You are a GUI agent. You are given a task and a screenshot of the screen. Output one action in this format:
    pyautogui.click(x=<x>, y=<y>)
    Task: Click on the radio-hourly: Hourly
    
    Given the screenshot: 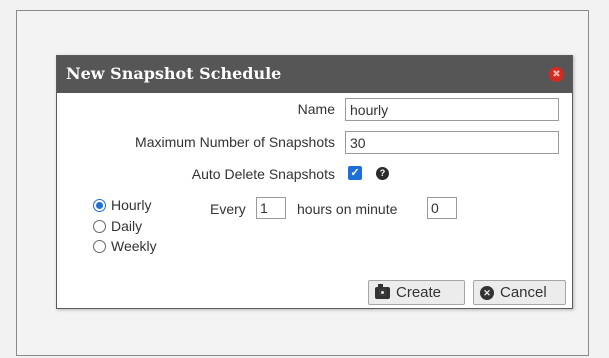 What is the action you would take?
    pyautogui.click(x=122, y=205)
    